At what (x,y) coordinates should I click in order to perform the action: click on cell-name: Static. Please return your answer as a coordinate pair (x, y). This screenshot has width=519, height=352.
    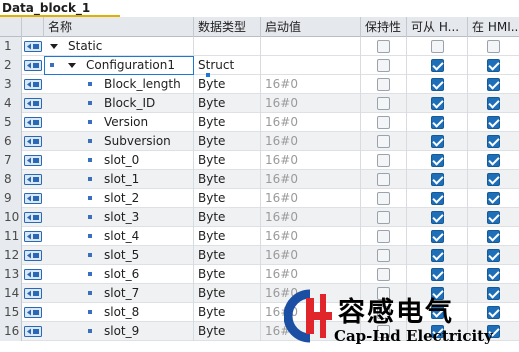
    Looking at the image, I should click on (119, 46).